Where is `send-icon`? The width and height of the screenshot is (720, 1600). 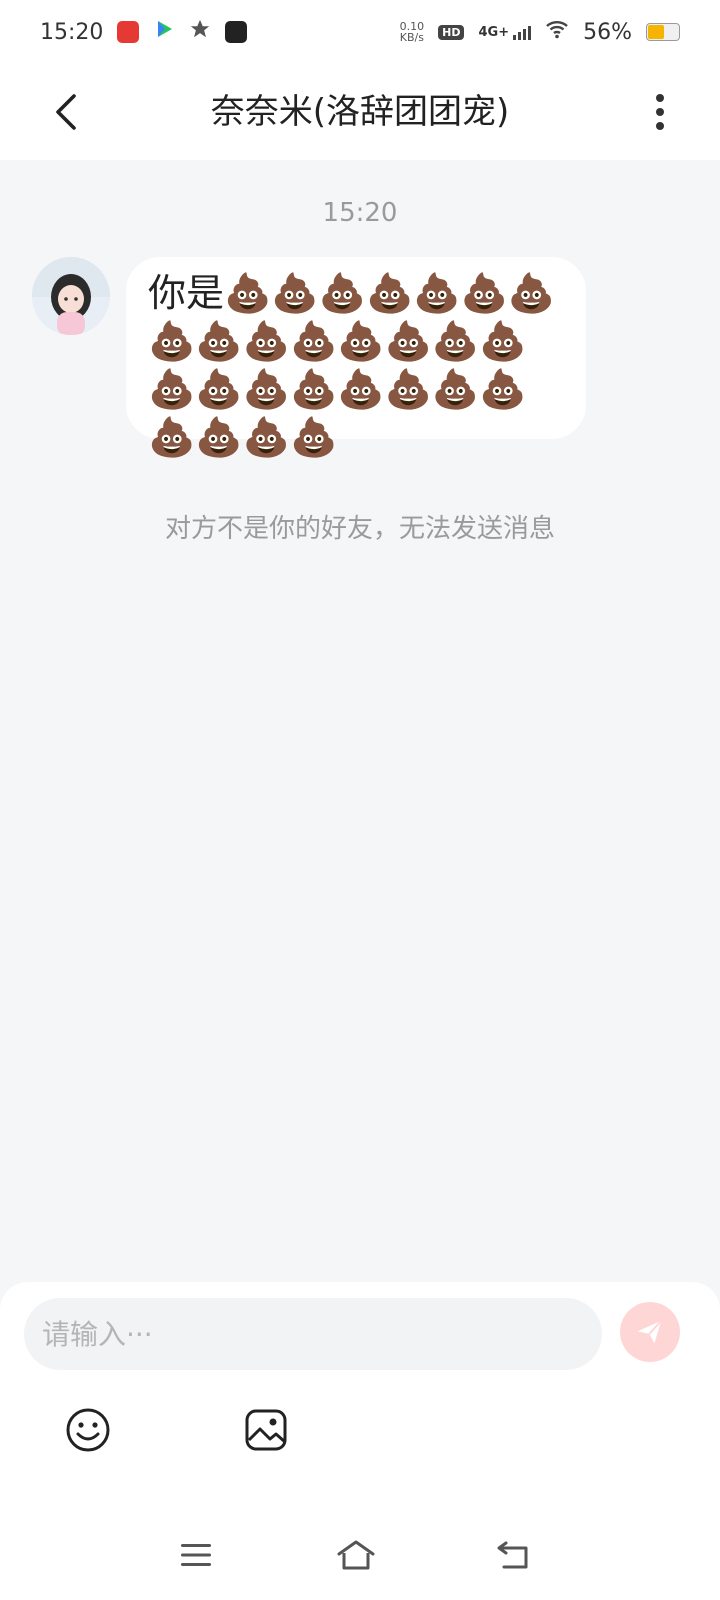 send-icon is located at coordinates (649, 1332).